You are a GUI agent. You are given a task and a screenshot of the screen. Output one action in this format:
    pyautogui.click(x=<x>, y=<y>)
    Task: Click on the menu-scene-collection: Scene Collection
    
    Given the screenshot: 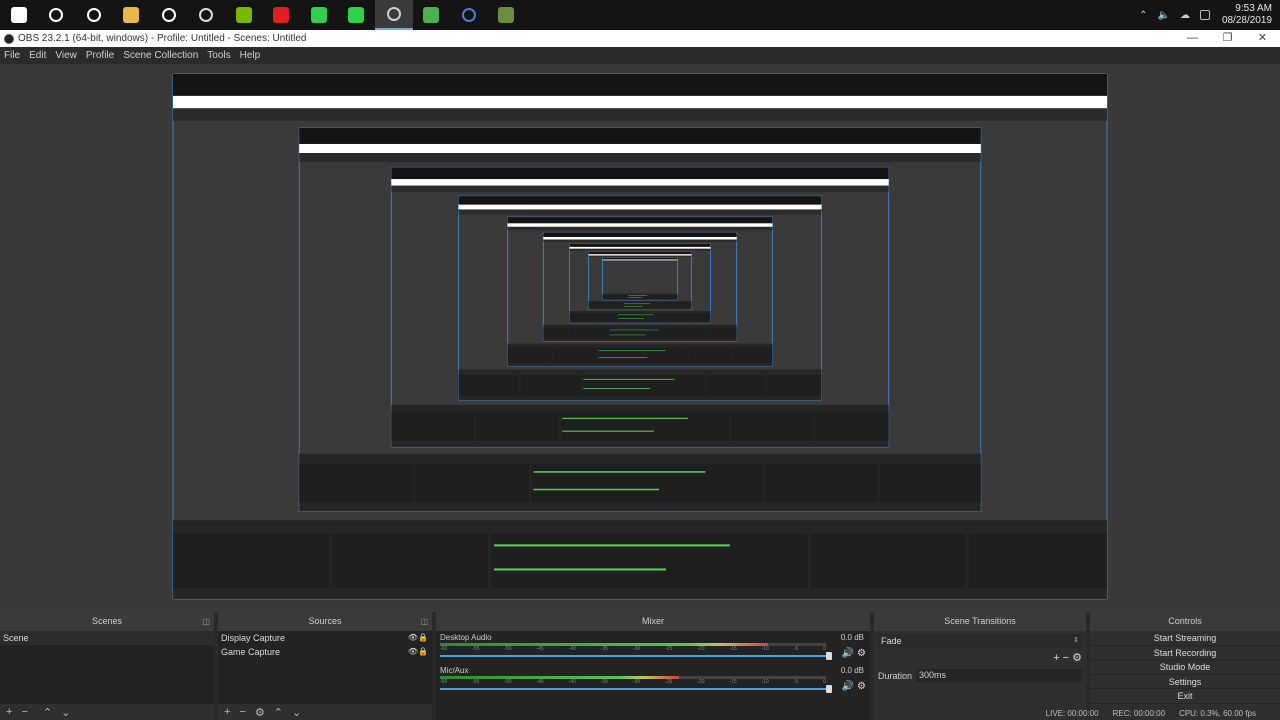 What is the action you would take?
    pyautogui.click(x=160, y=55)
    